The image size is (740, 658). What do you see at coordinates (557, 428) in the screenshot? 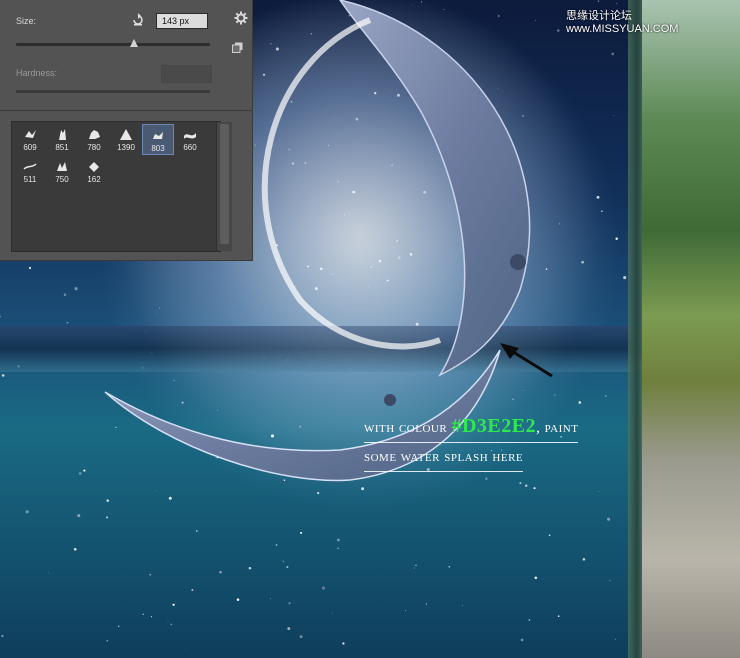
I see `annotation-suffix: , paint` at bounding box center [557, 428].